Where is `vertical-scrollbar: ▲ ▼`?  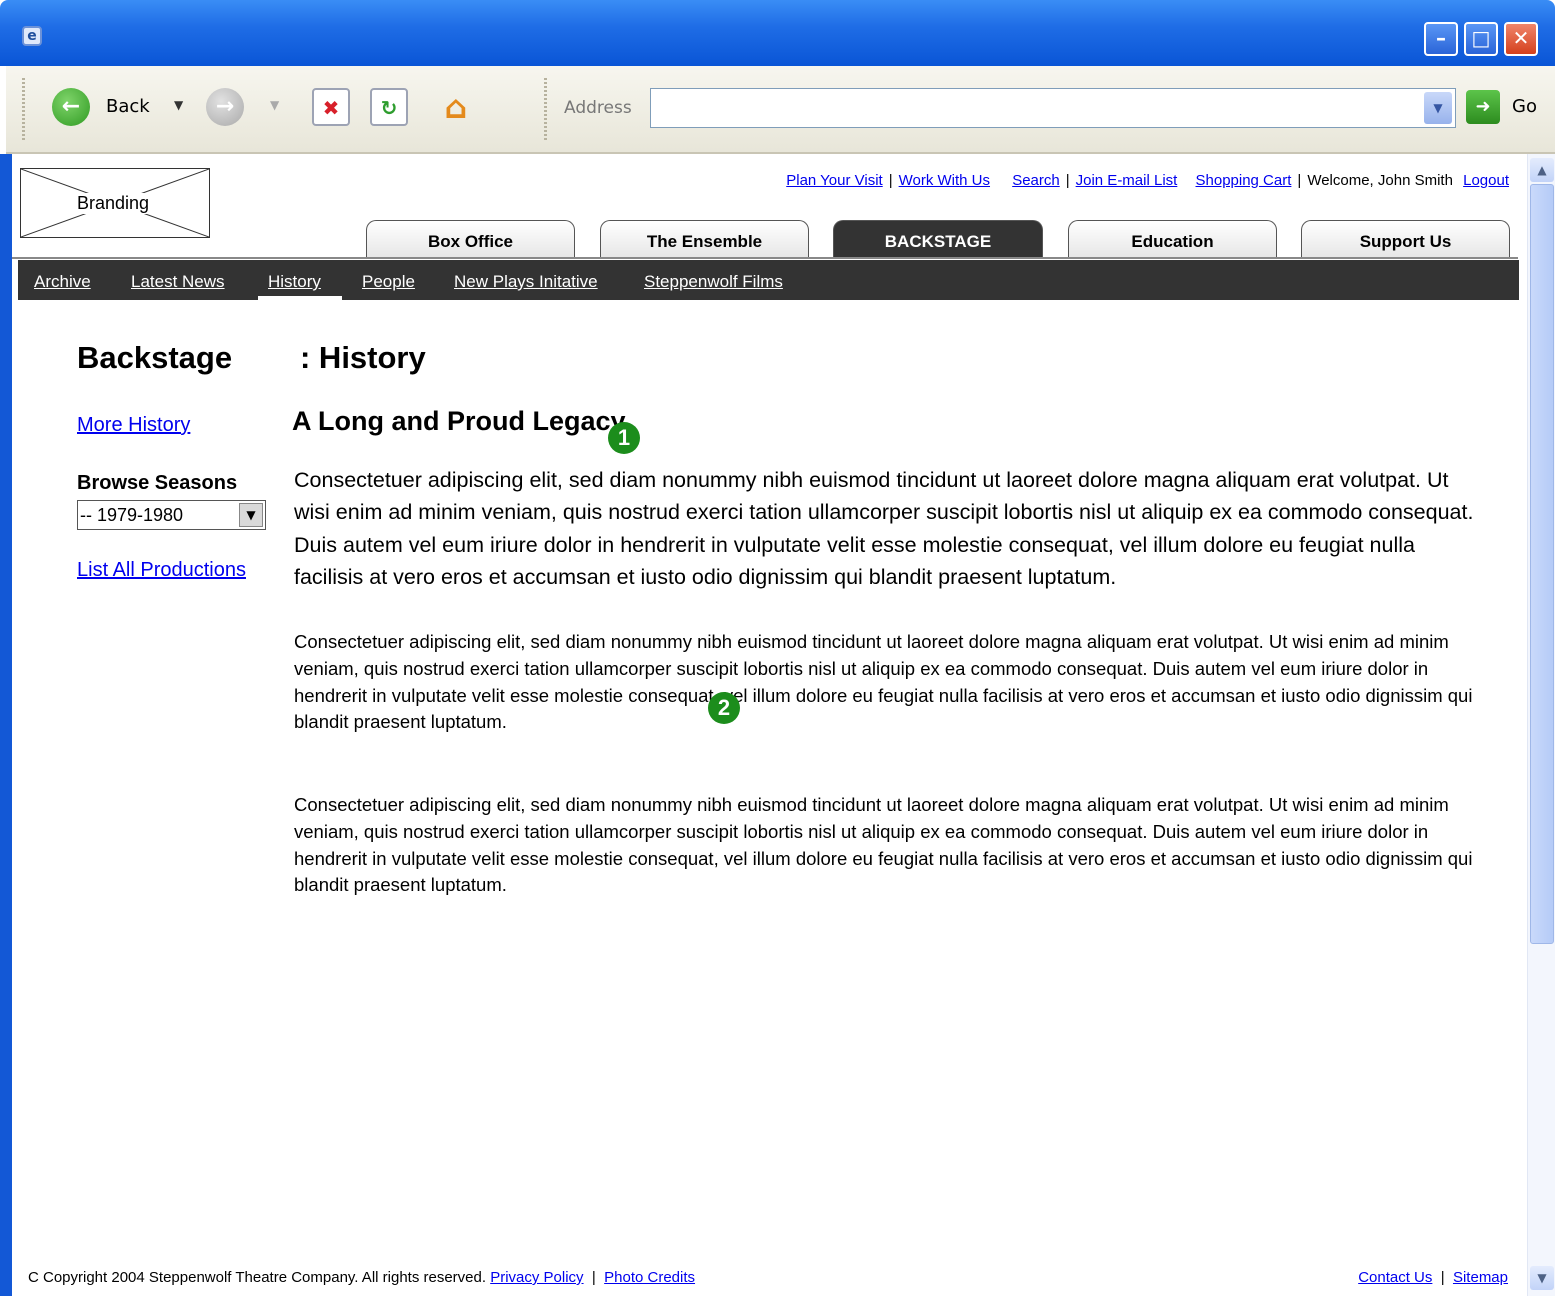 vertical-scrollbar: ▲ ▼ is located at coordinates (1541, 725).